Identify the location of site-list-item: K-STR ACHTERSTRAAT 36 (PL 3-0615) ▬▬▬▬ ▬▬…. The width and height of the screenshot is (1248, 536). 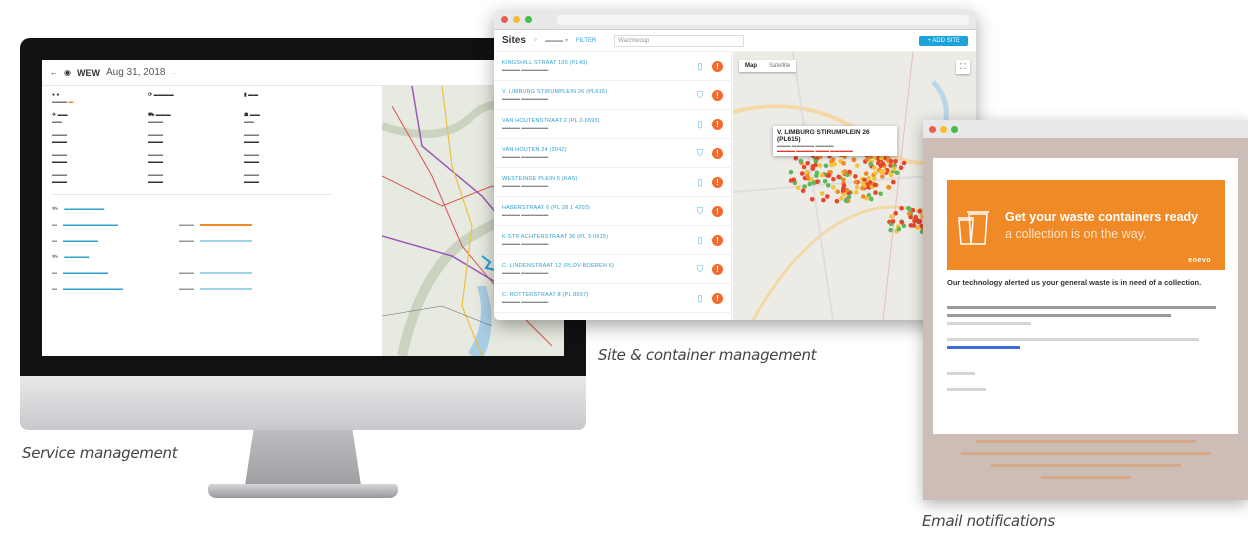
(612, 240).